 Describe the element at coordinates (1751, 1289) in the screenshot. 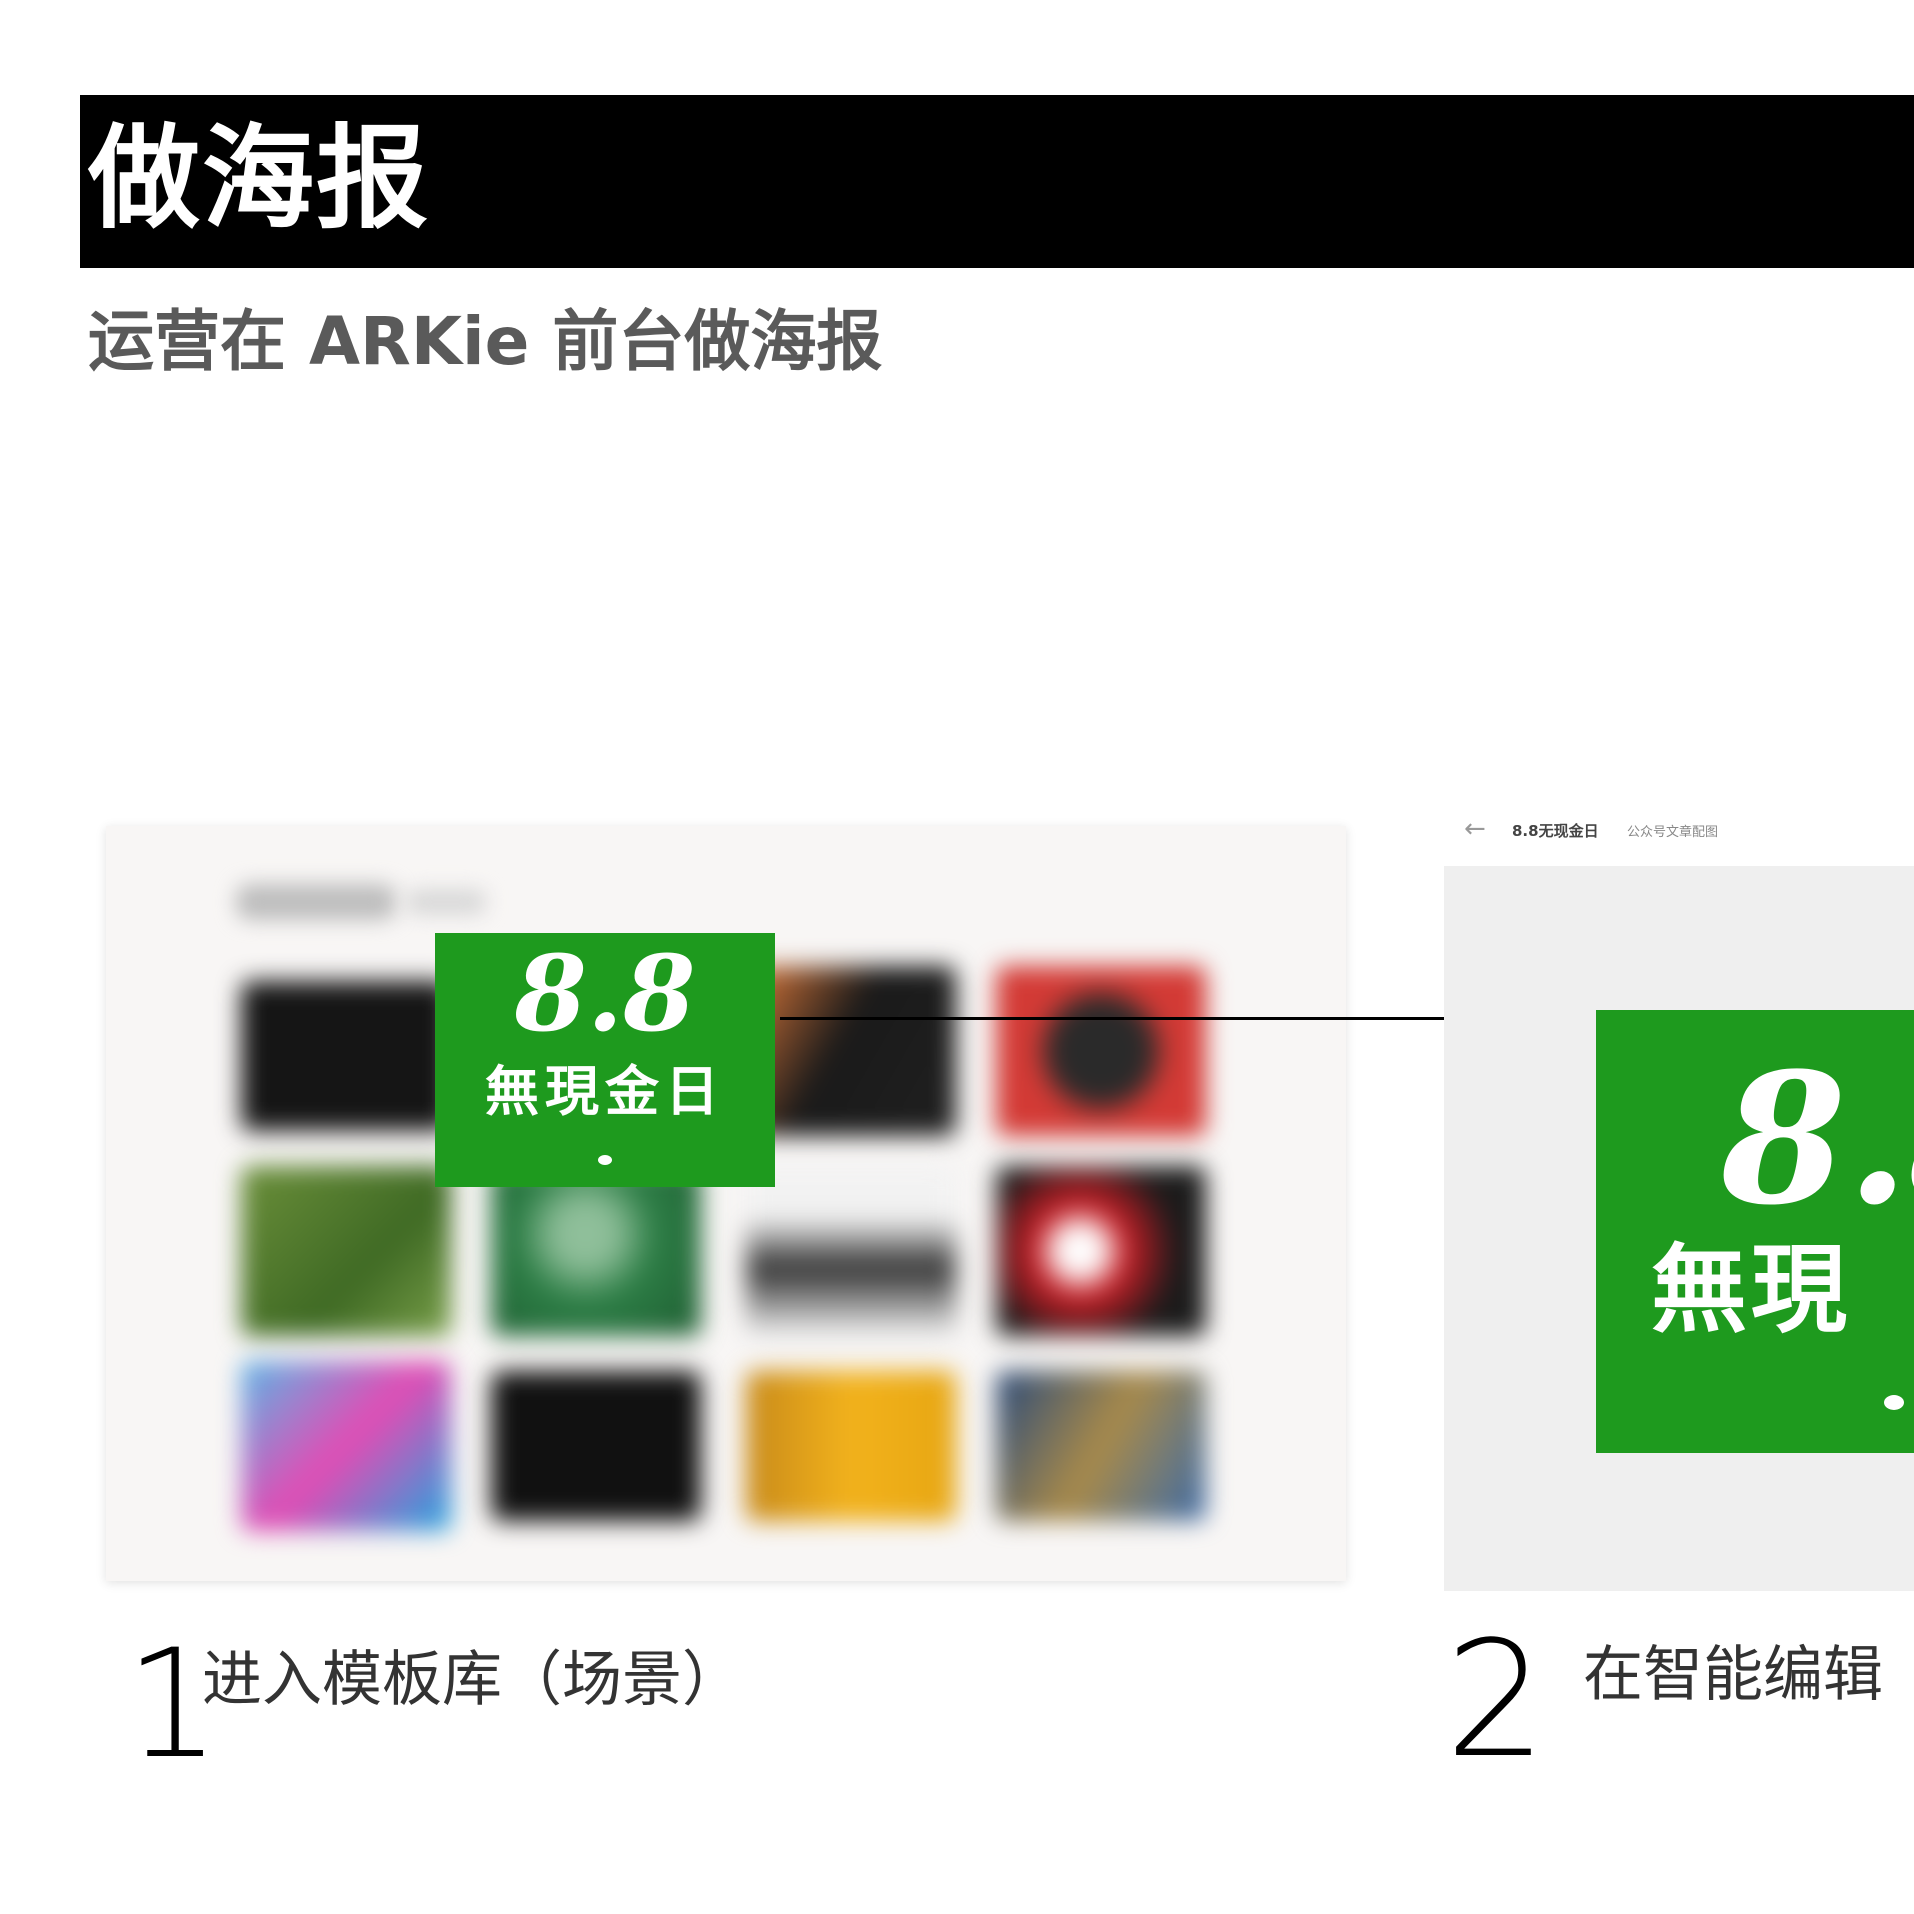

I see `poster-line2: 無現` at that location.